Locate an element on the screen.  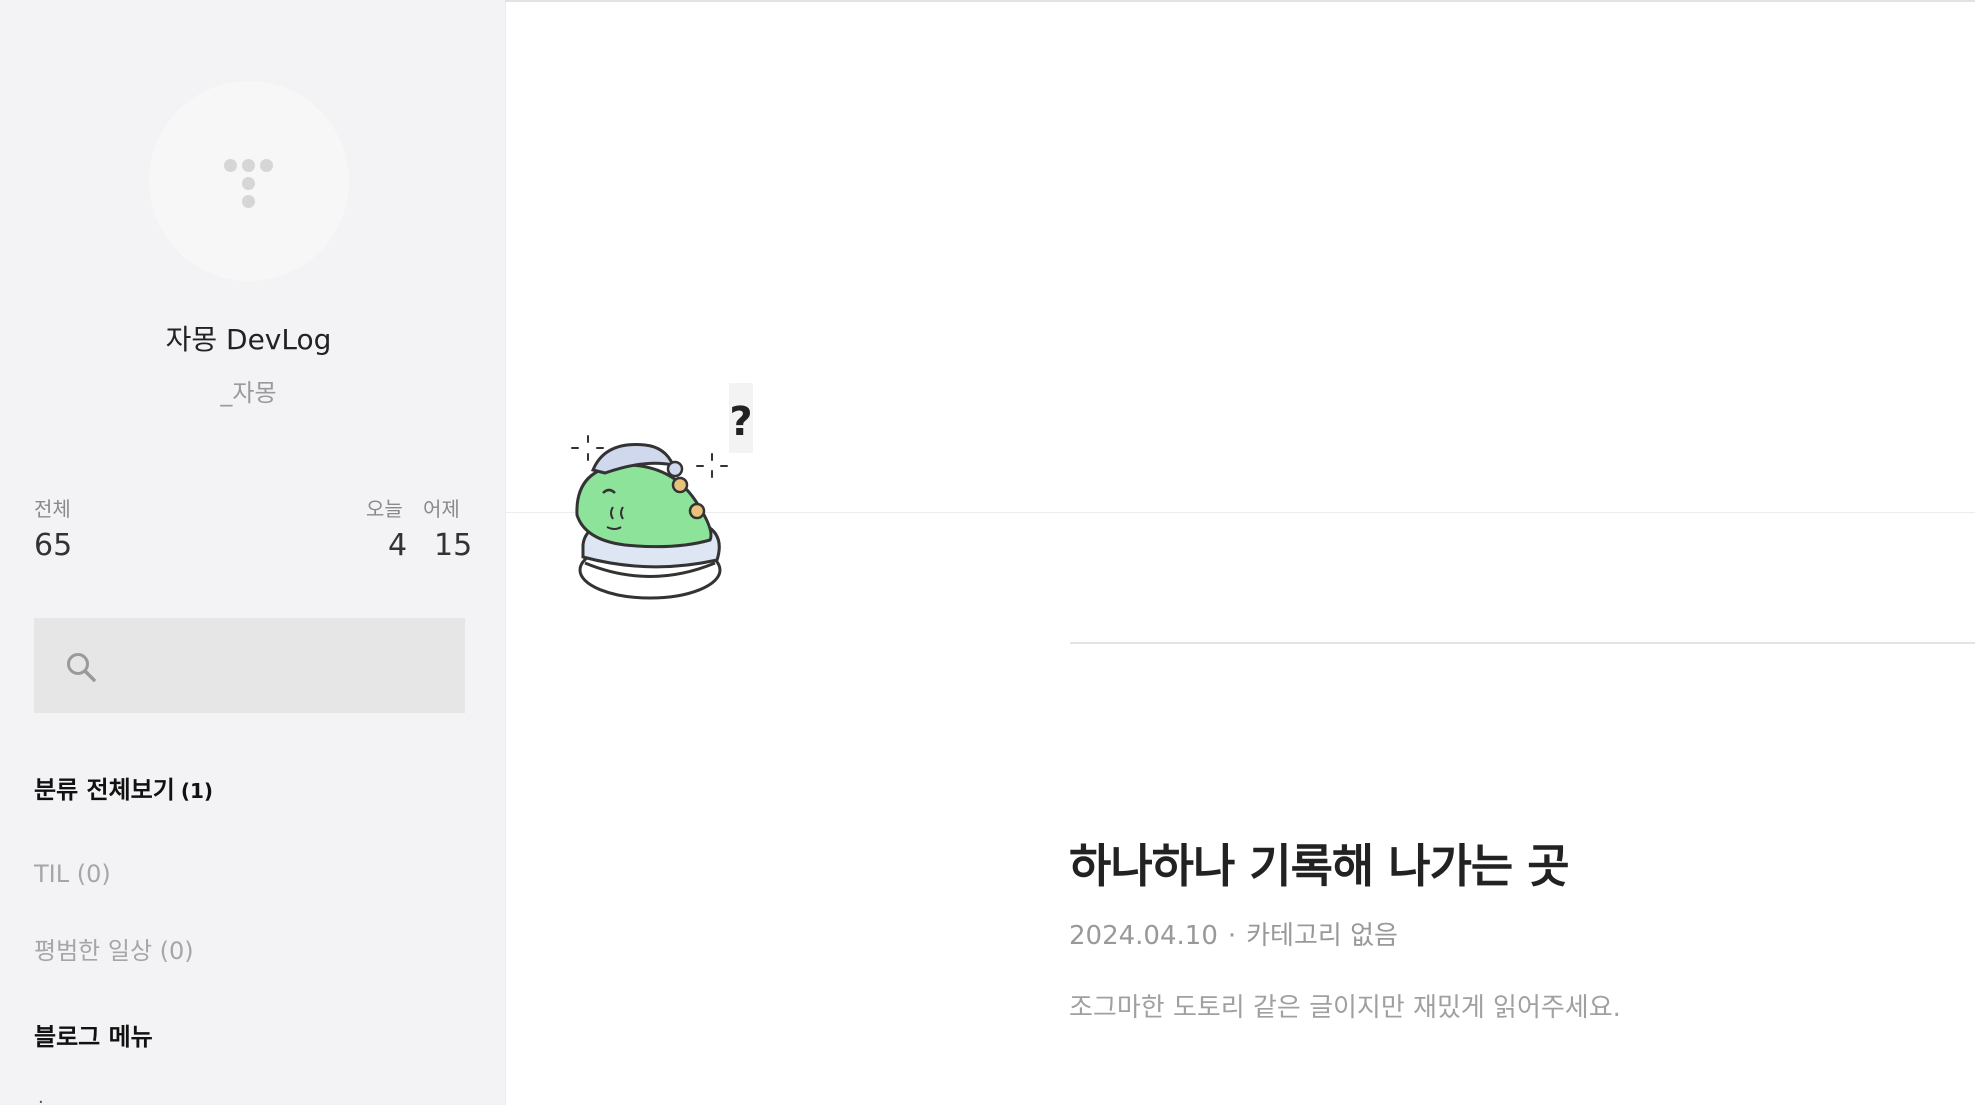
category-all-link: 분류 전체보기 (1) is located at coordinates (123, 787).